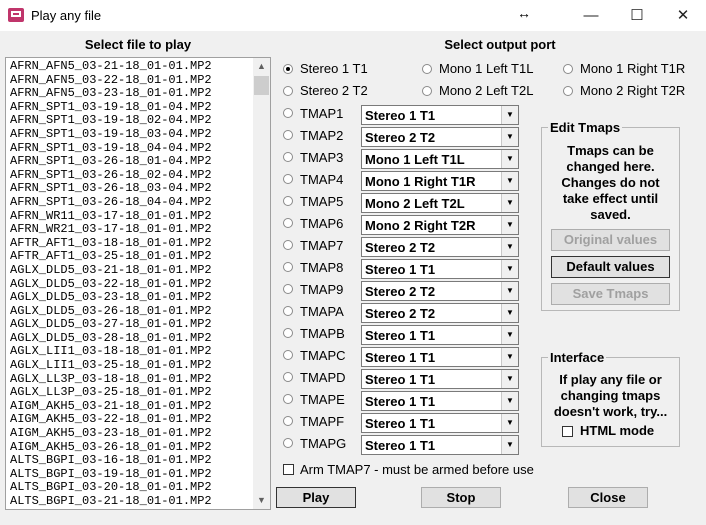 This screenshot has width=706, height=525. What do you see at coordinates (111, 107) in the screenshot?
I see `file-list-item: AFRN_SPT1_03-19-18_01-04.MP2` at bounding box center [111, 107].